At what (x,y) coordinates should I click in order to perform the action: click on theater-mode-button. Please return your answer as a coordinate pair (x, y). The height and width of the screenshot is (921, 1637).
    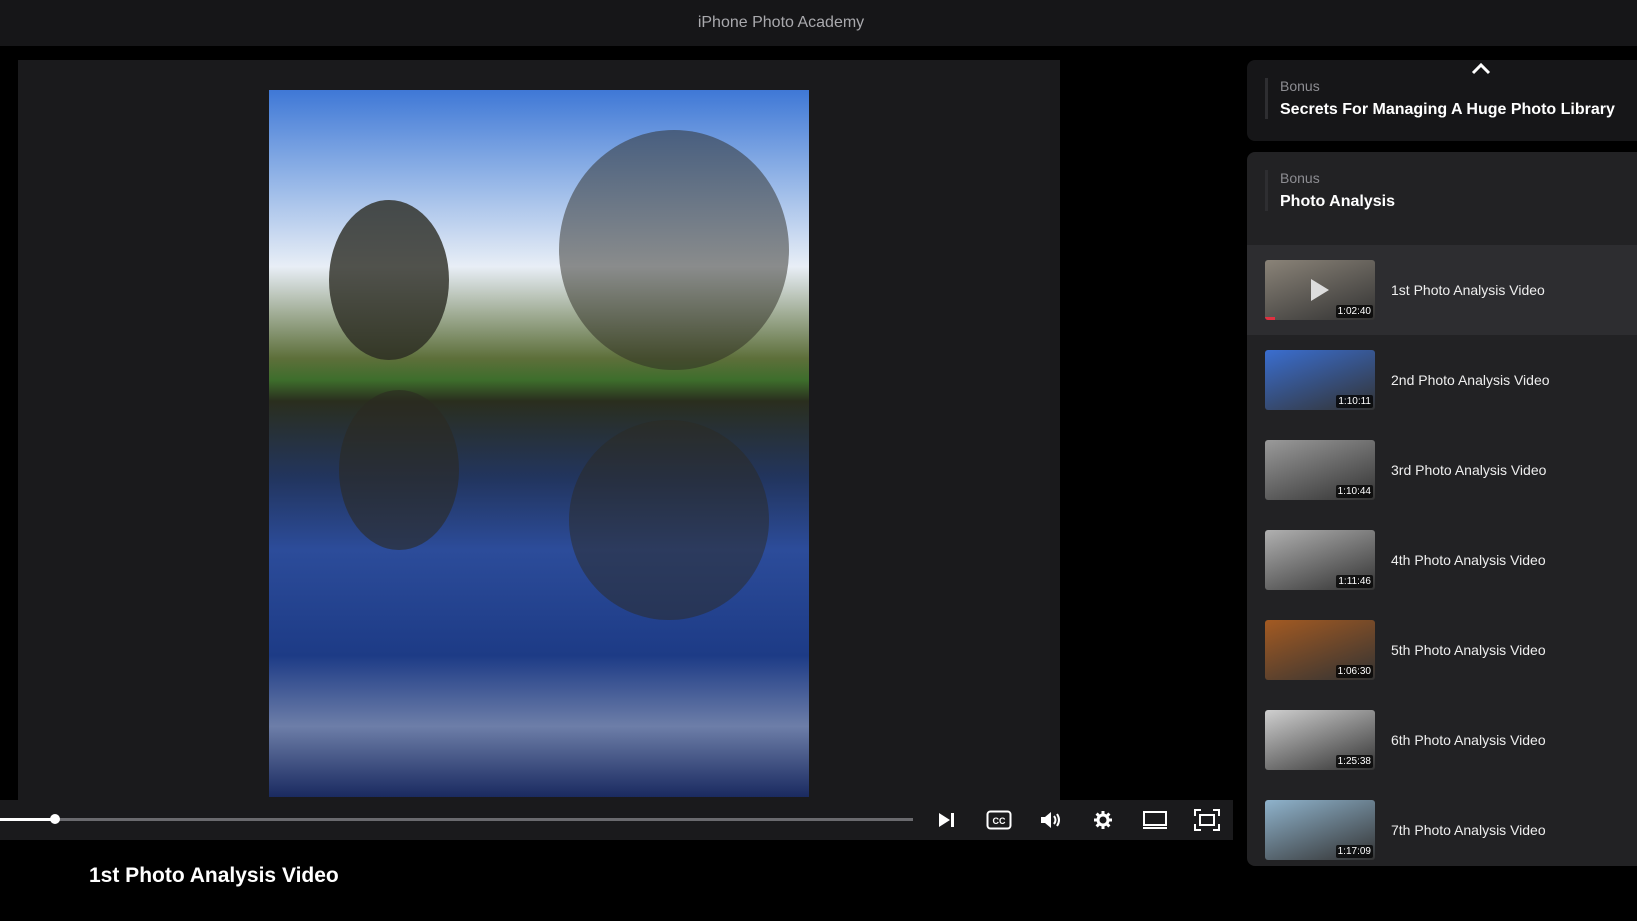
    Looking at the image, I should click on (1155, 820).